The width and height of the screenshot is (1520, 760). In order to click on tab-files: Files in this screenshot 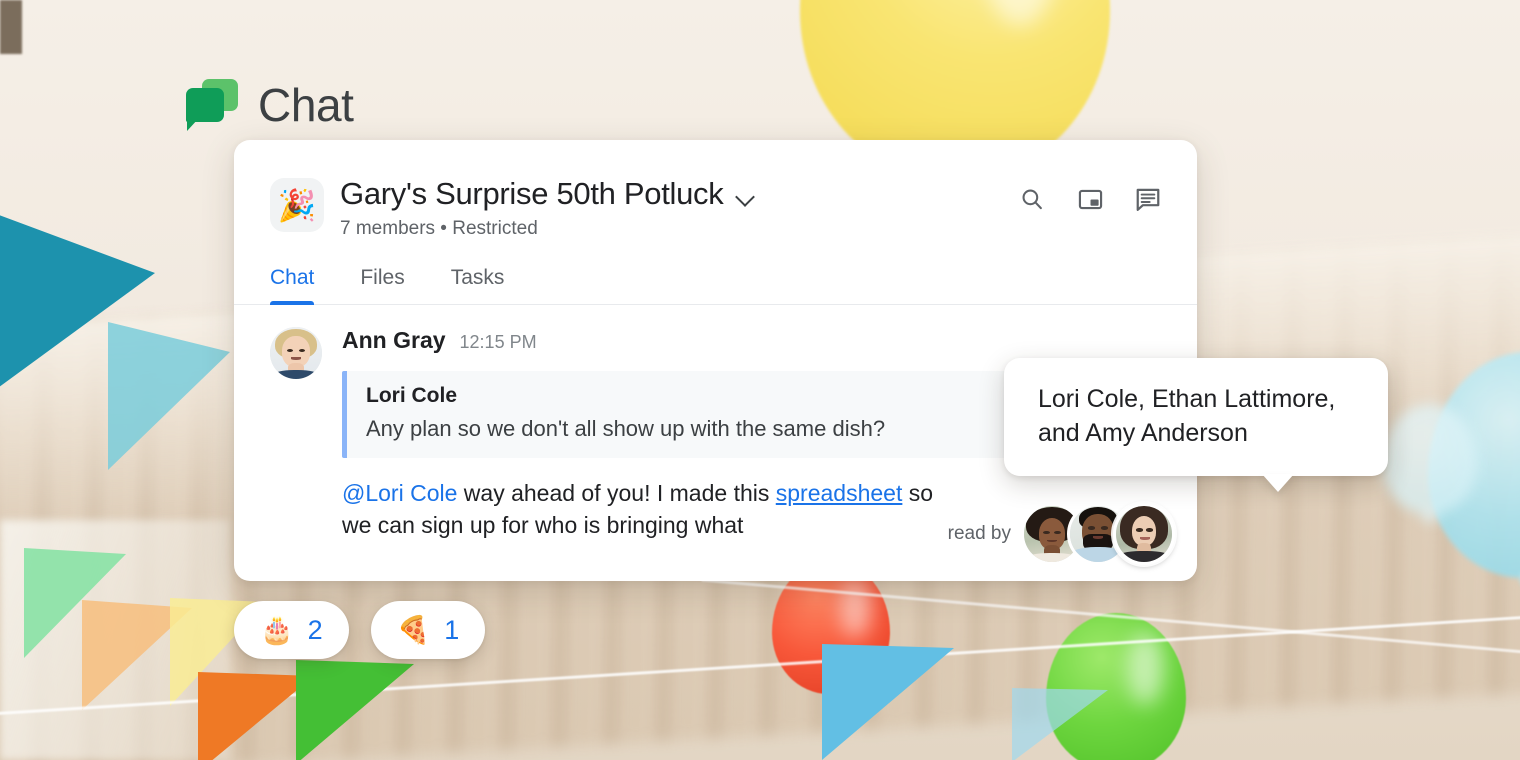, I will do `click(382, 285)`.